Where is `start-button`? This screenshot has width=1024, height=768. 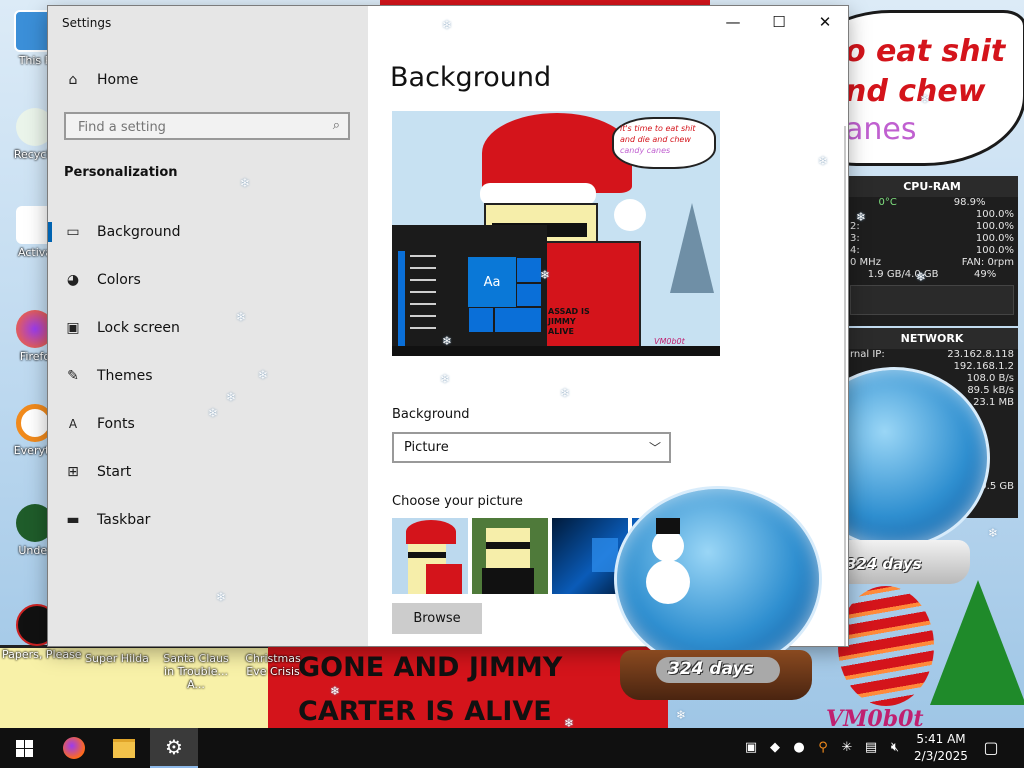 start-button is located at coordinates (24, 748).